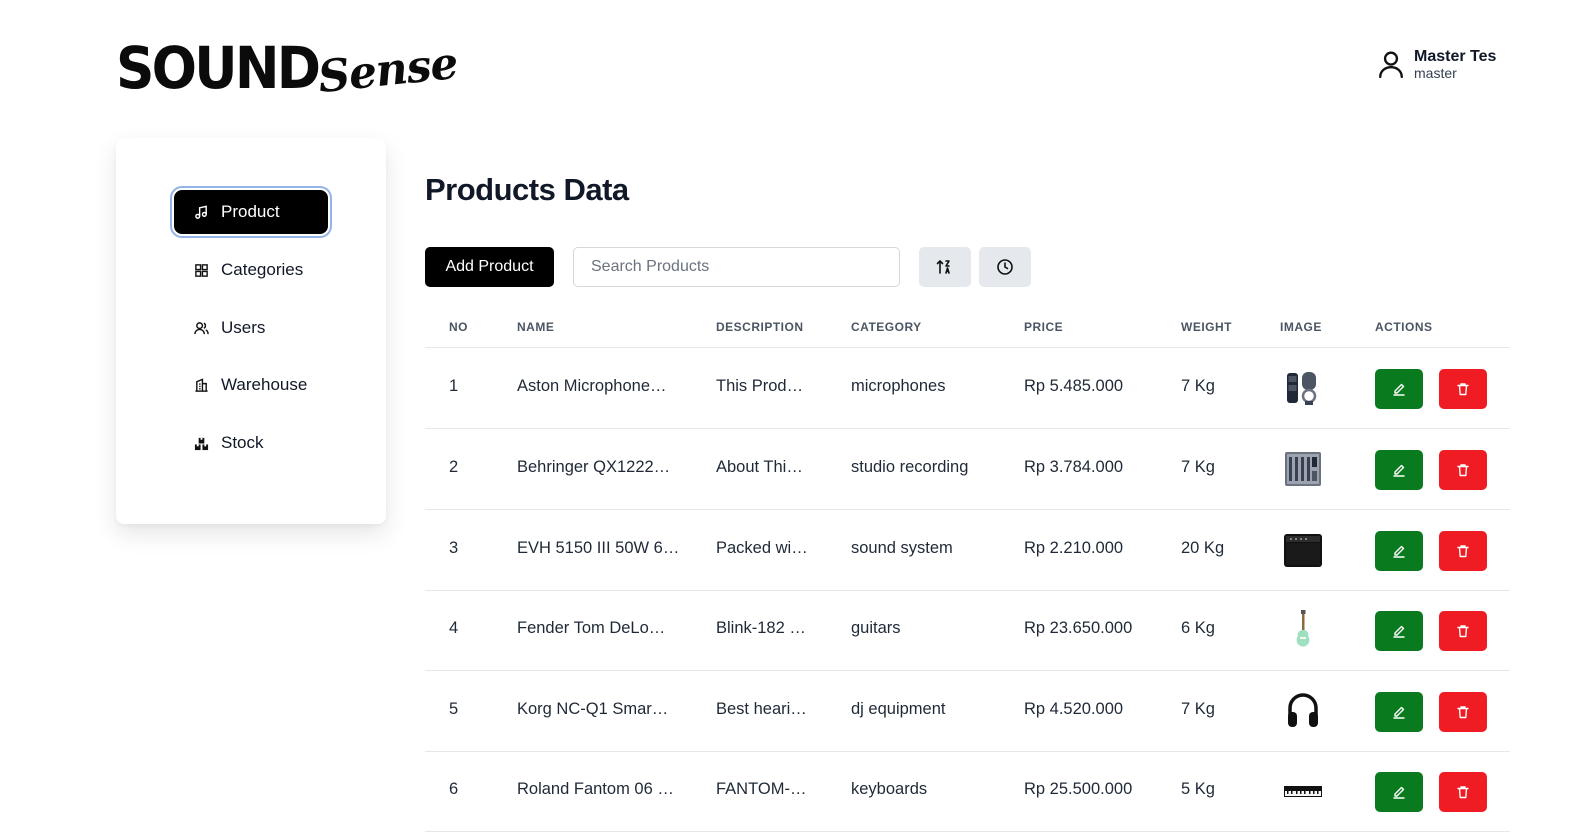 The image size is (1577, 840). What do you see at coordinates (251, 212) in the screenshot?
I see `sidebar-item-product: Product` at bounding box center [251, 212].